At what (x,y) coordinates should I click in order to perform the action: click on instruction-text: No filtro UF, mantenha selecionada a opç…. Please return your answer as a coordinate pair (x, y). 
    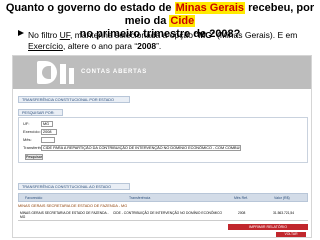
    Looking at the image, I should click on (173, 41).